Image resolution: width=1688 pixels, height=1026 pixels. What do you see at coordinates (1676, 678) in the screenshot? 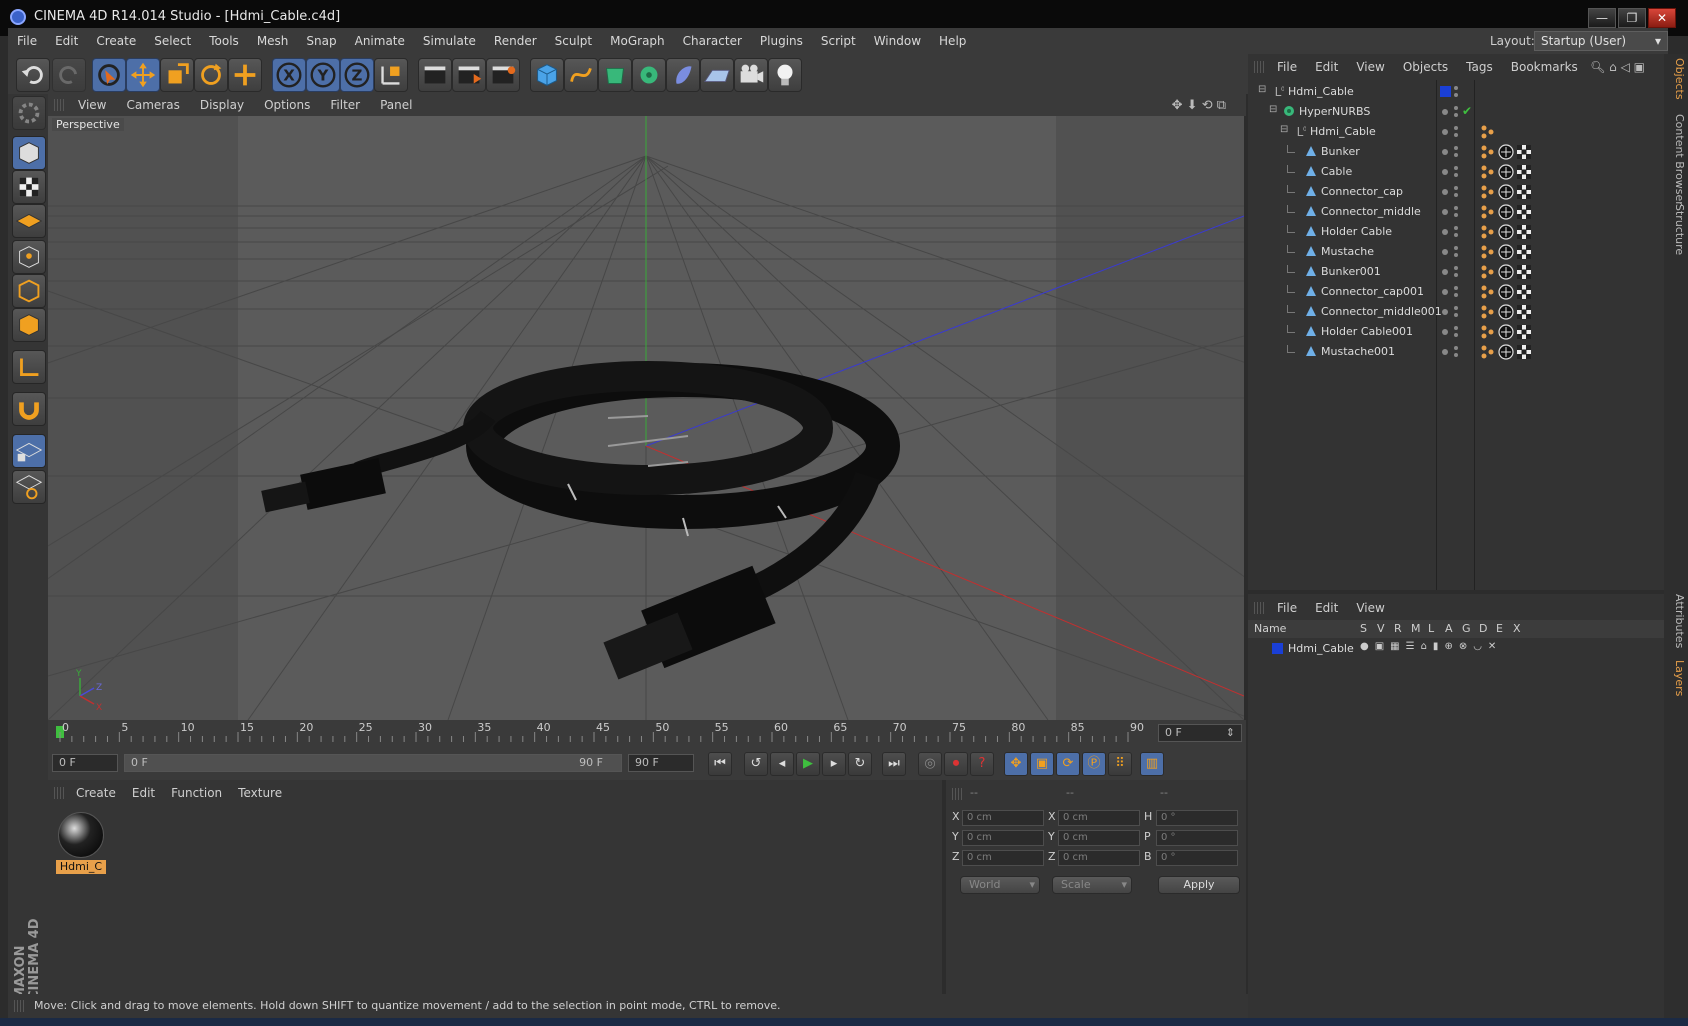
I see `tab-layers: Layers` at bounding box center [1676, 678].